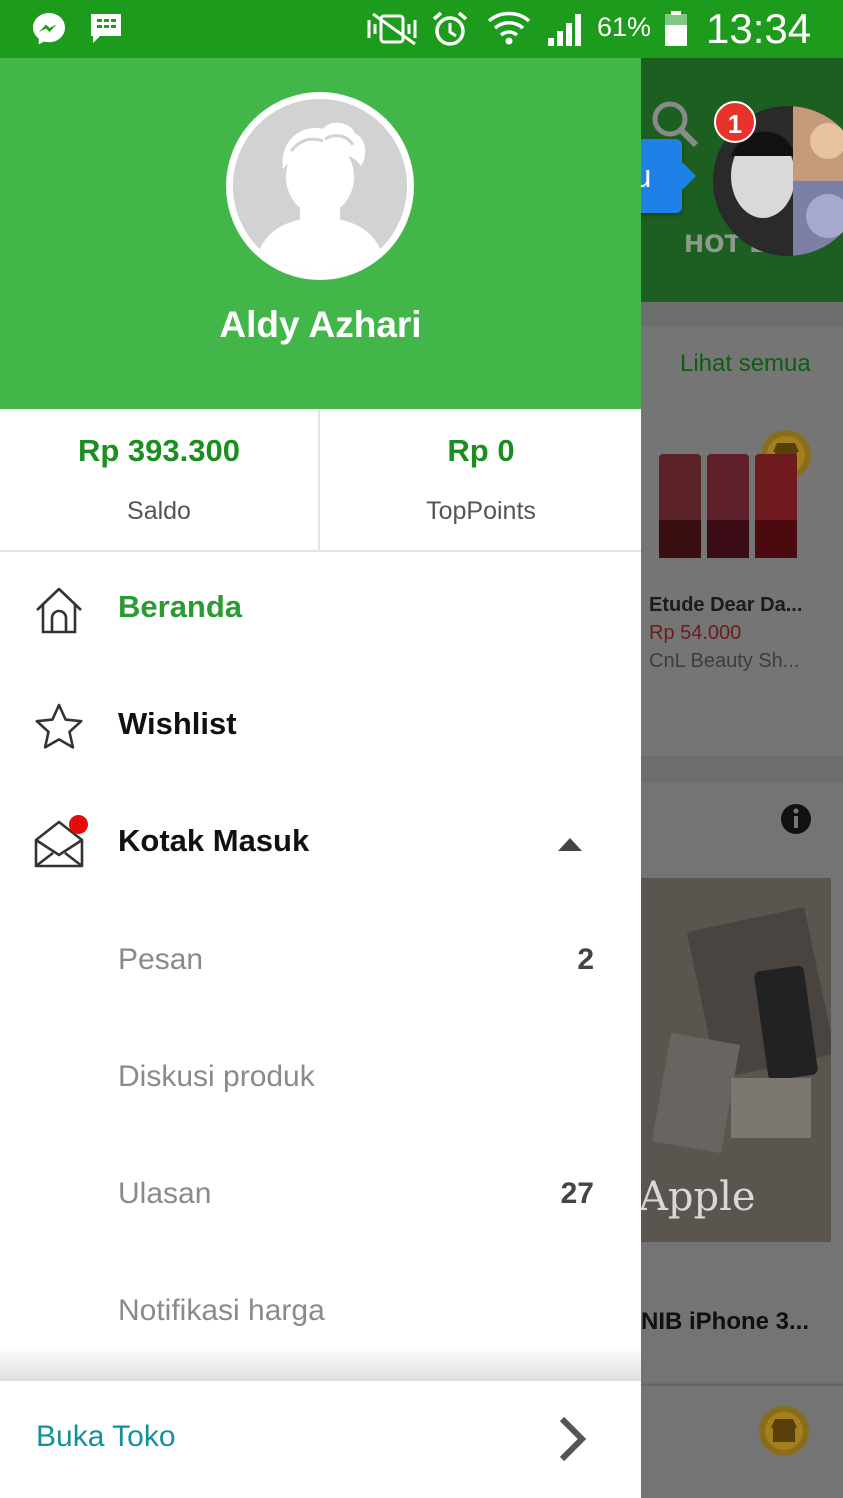  I want to click on chat-unread-badge: 1, so click(735, 122).